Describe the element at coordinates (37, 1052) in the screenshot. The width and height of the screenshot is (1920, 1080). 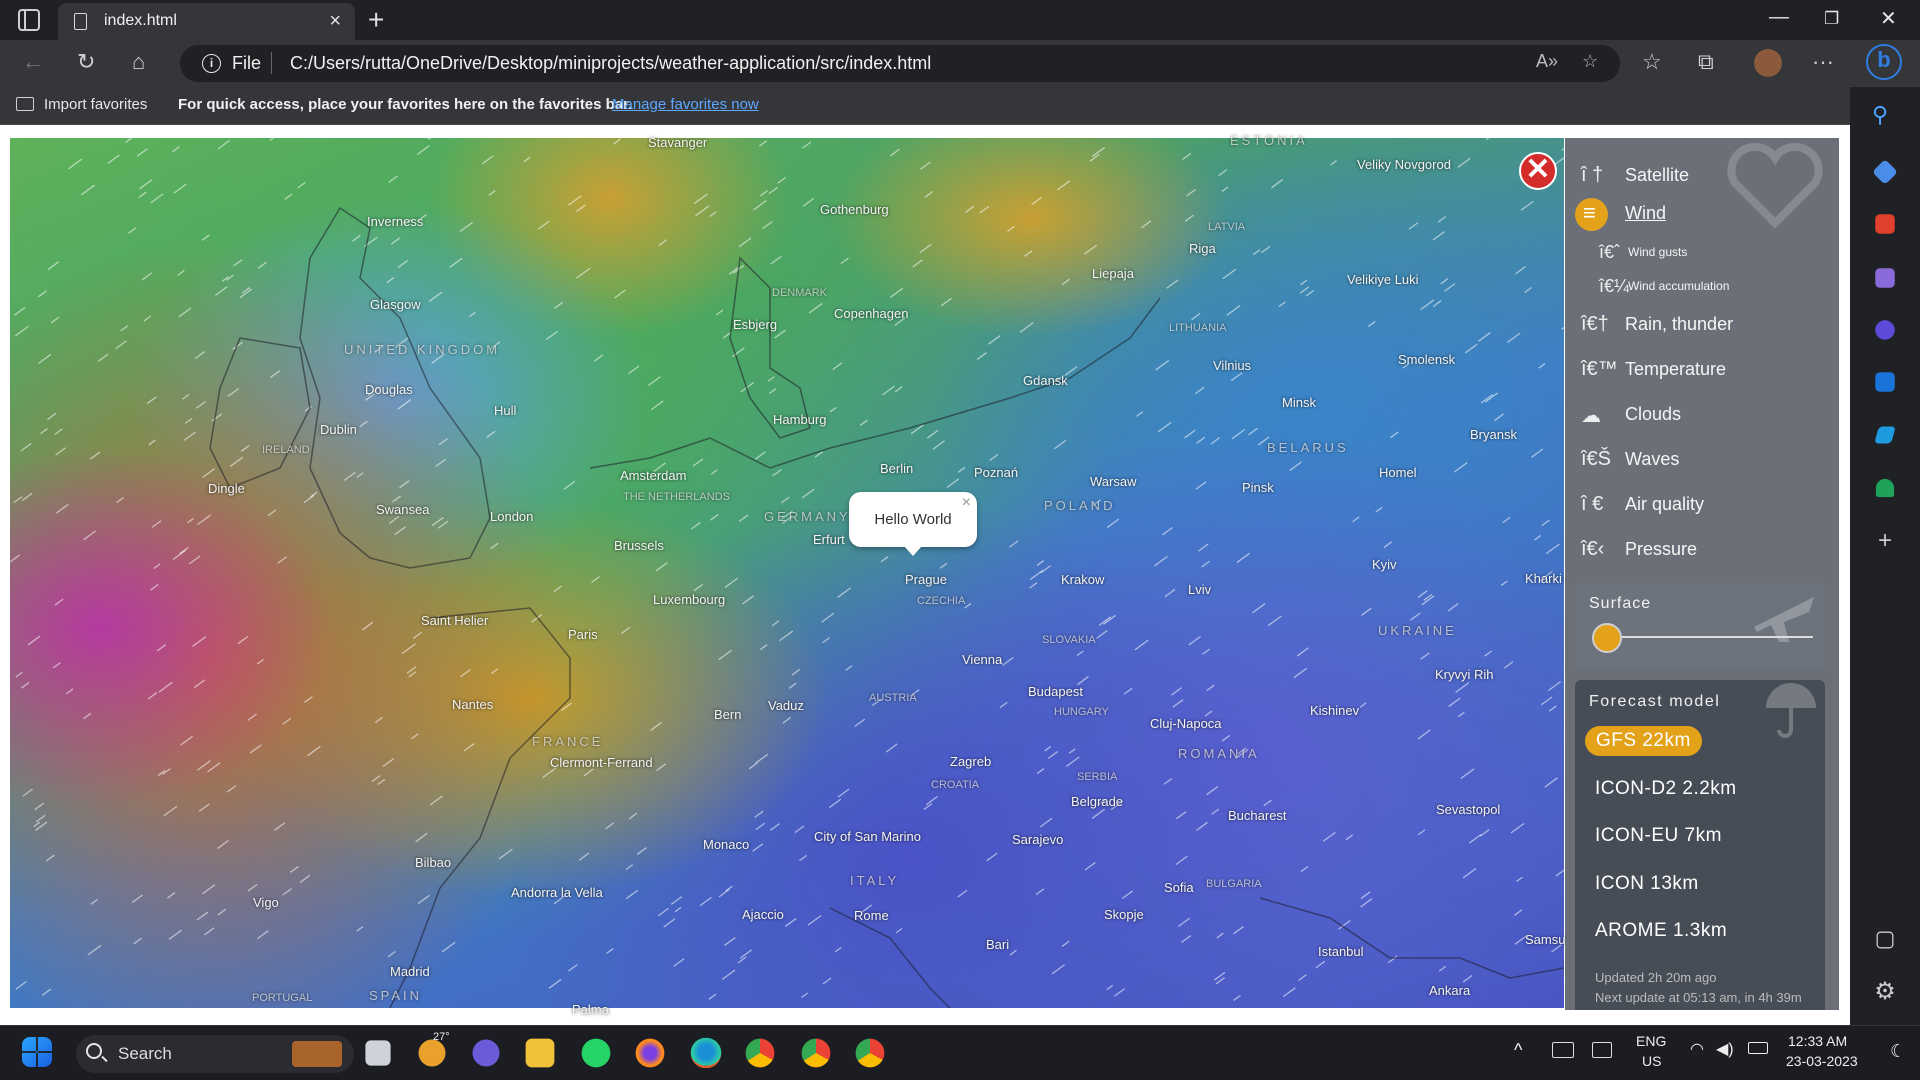
I see `start-icon` at that location.